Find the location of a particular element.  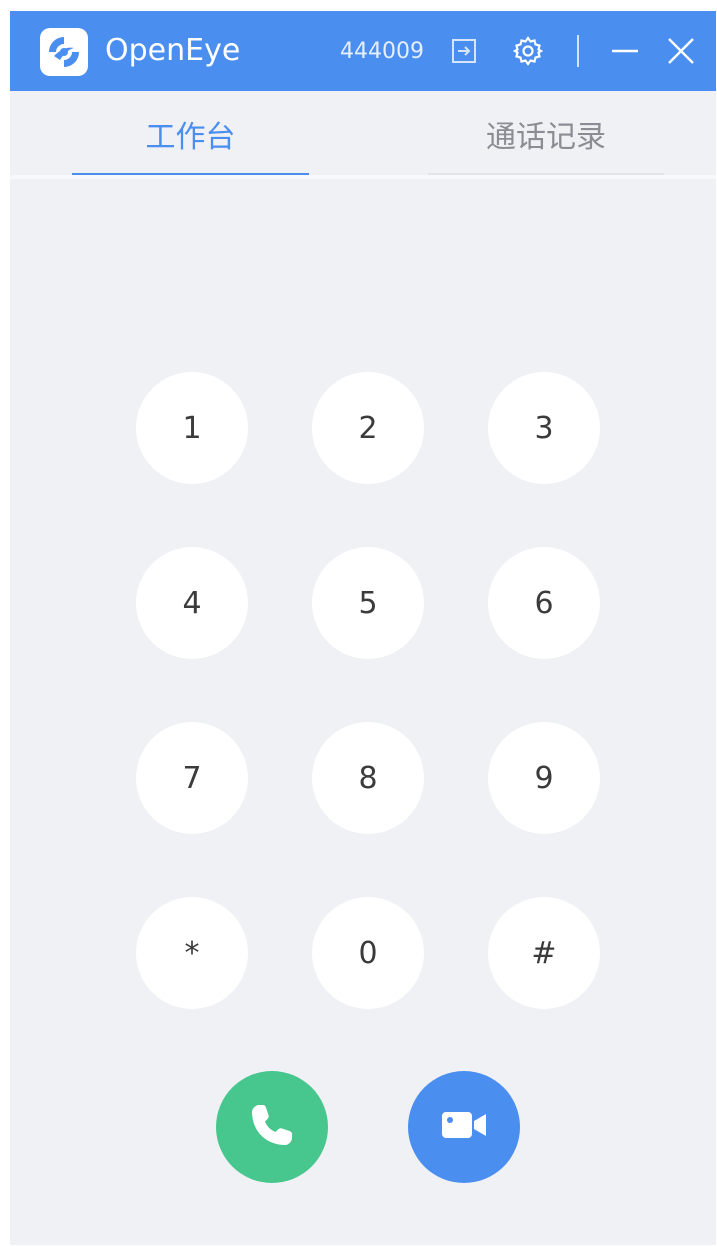

key-star: * is located at coordinates (192, 953).